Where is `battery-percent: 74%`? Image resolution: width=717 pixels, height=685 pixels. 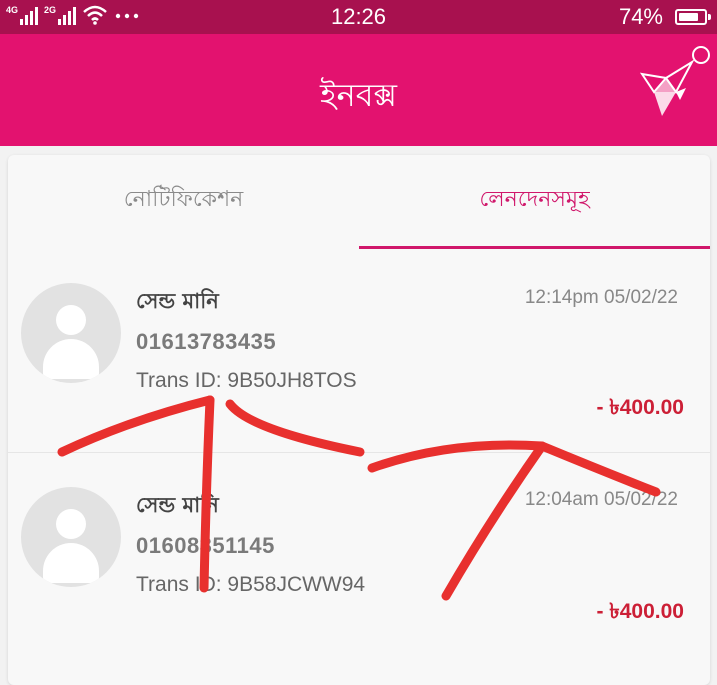
battery-percent: 74% is located at coordinates (640, 16).